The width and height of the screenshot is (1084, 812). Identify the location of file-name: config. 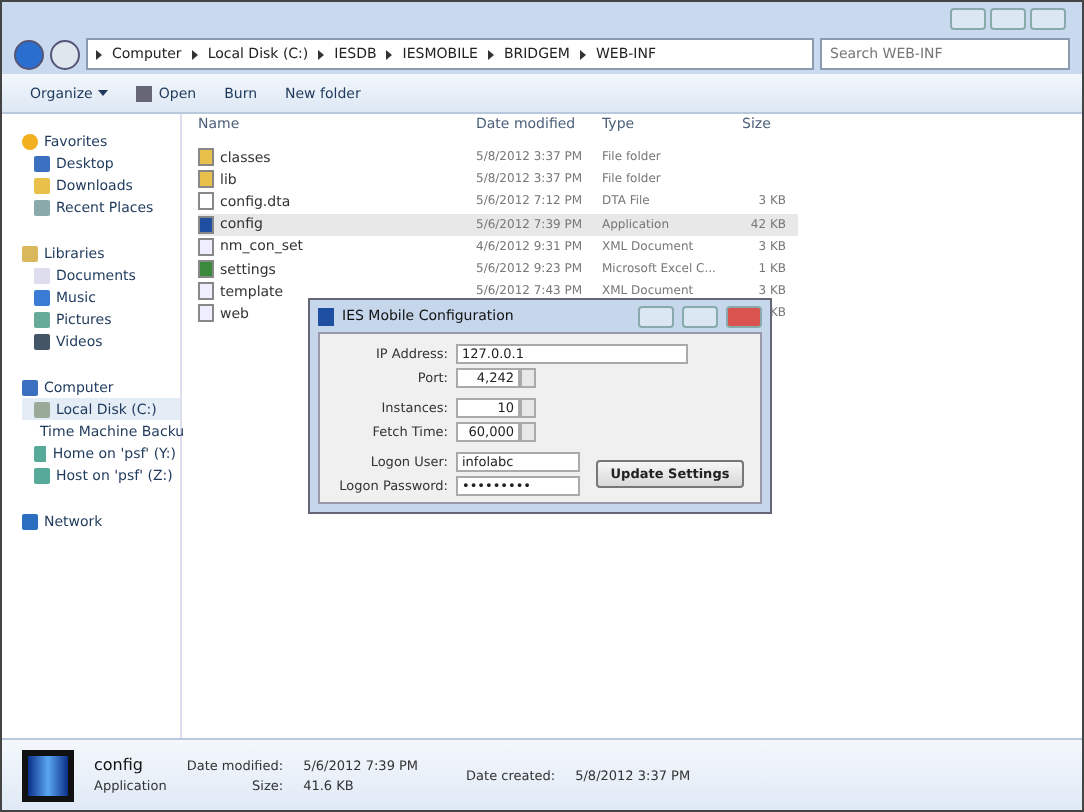
(119, 765).